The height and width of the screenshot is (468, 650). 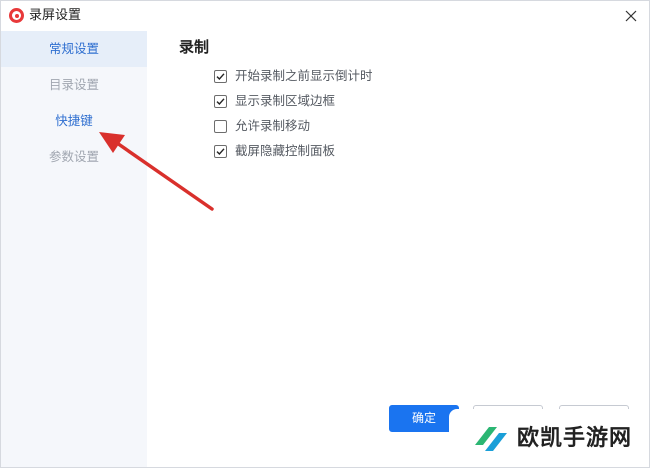 I want to click on option-hide-panel: 截屏隐藏控制面板, so click(x=274, y=151).